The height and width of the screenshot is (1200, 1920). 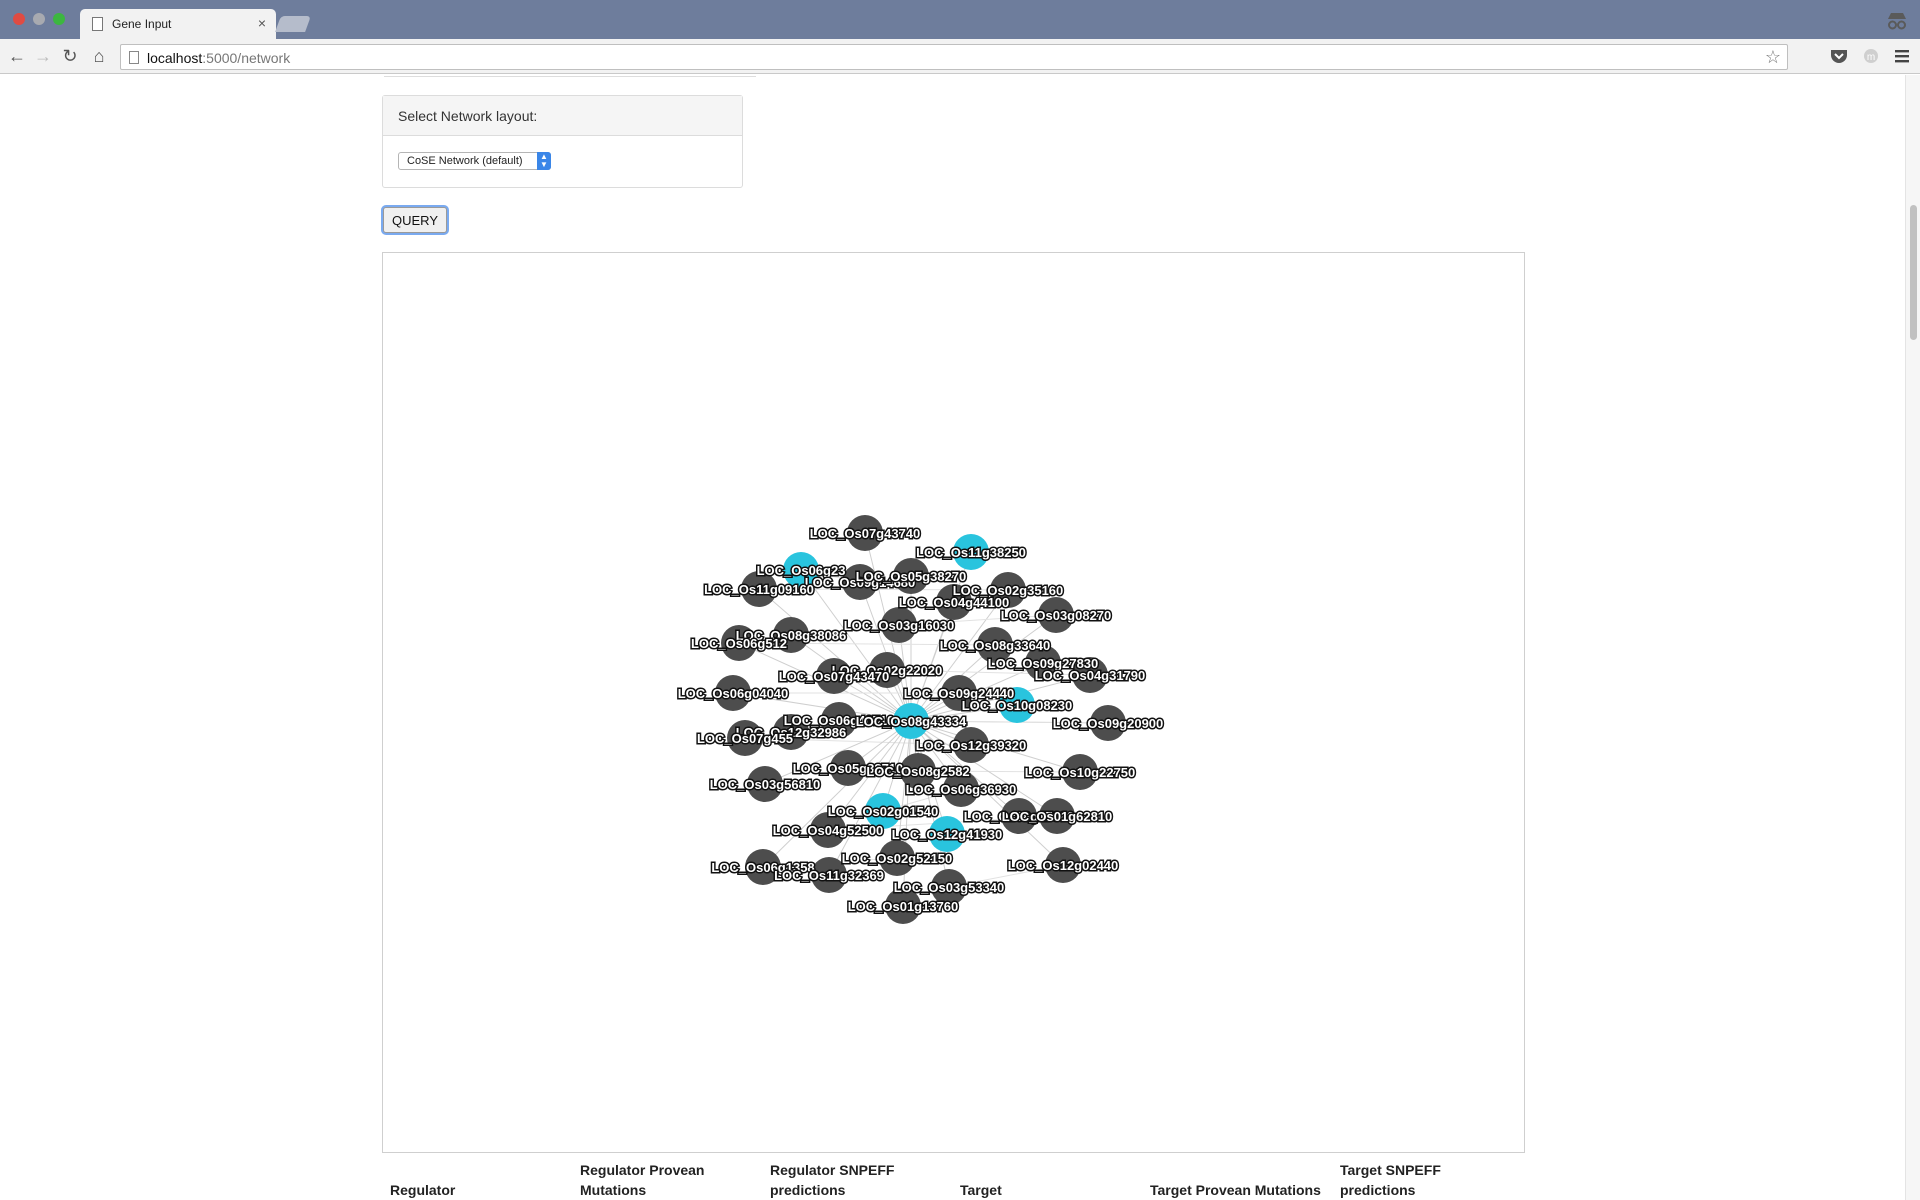 I want to click on network-node-label: LOC_Os03g16030, so click(x=899, y=625).